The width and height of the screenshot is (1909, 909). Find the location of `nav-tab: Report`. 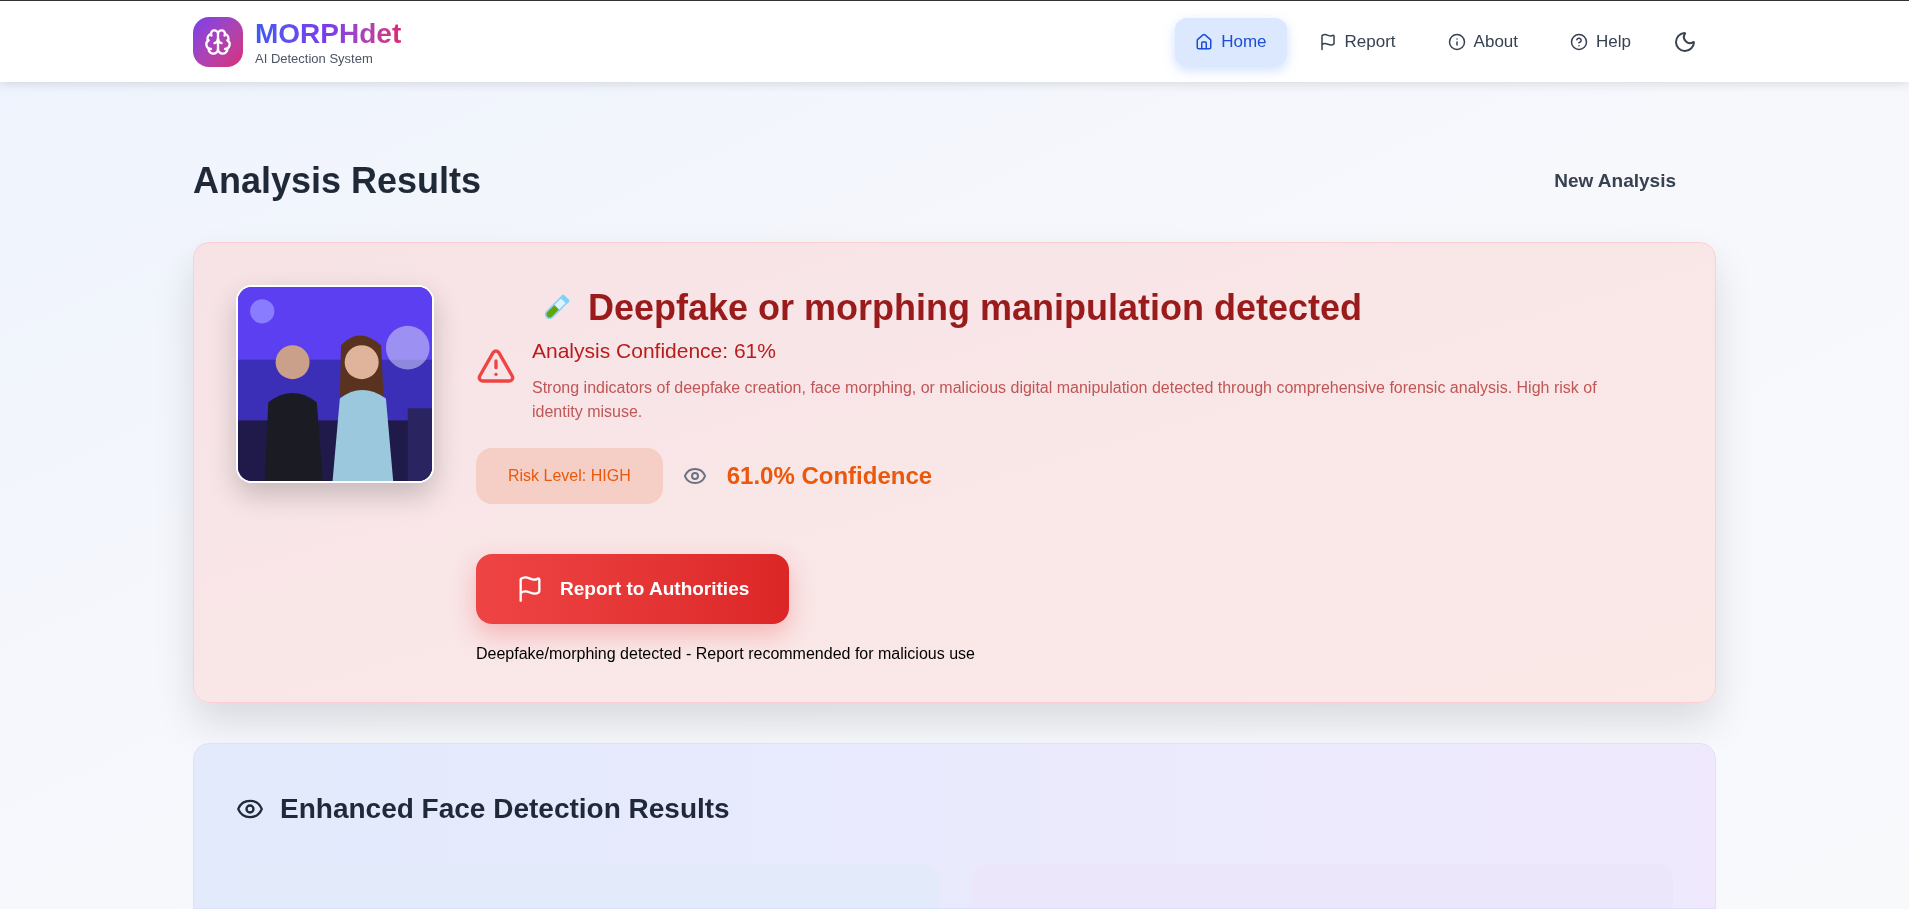

nav-tab: Report is located at coordinates (1357, 41).